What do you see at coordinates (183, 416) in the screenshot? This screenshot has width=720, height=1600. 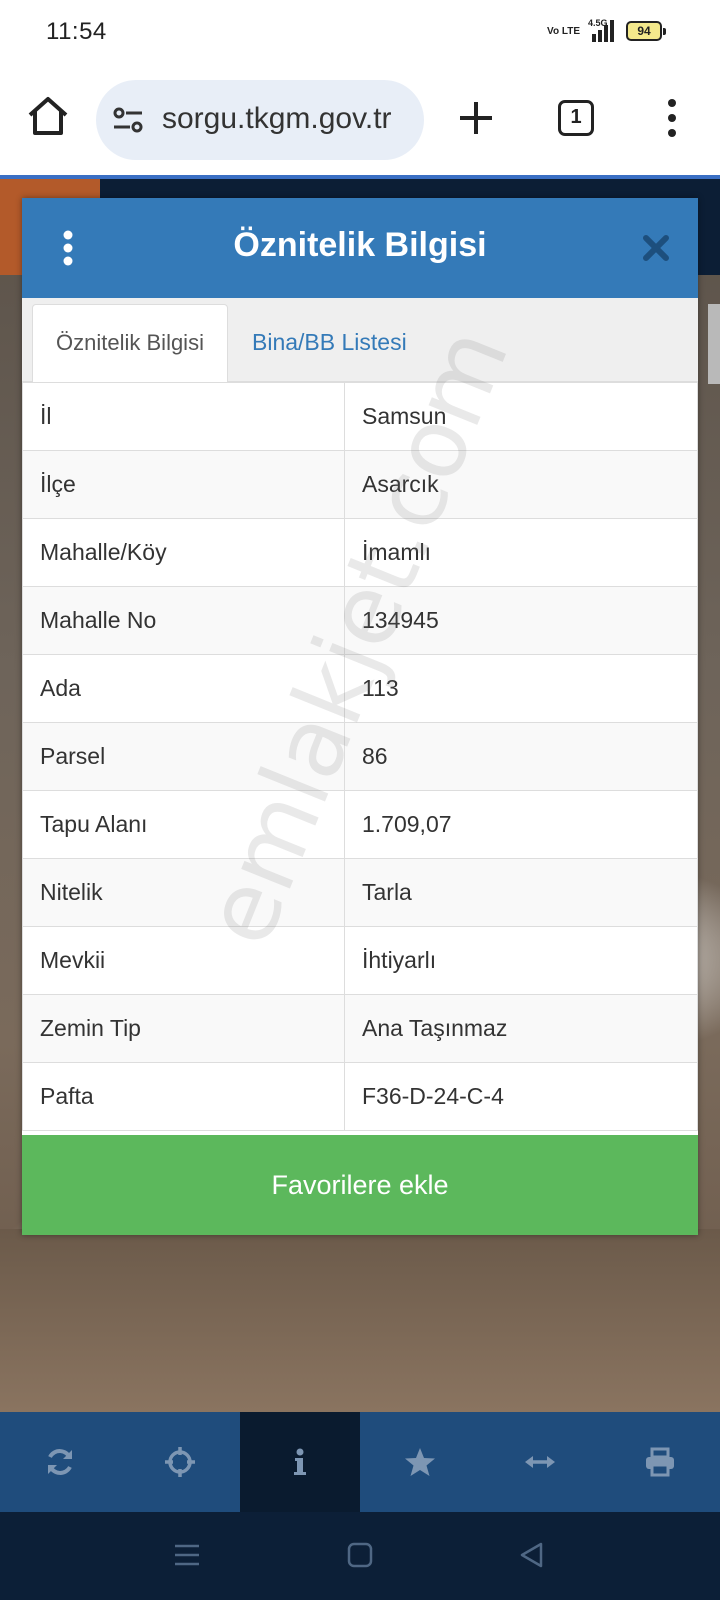 I see `row-key: İl` at bounding box center [183, 416].